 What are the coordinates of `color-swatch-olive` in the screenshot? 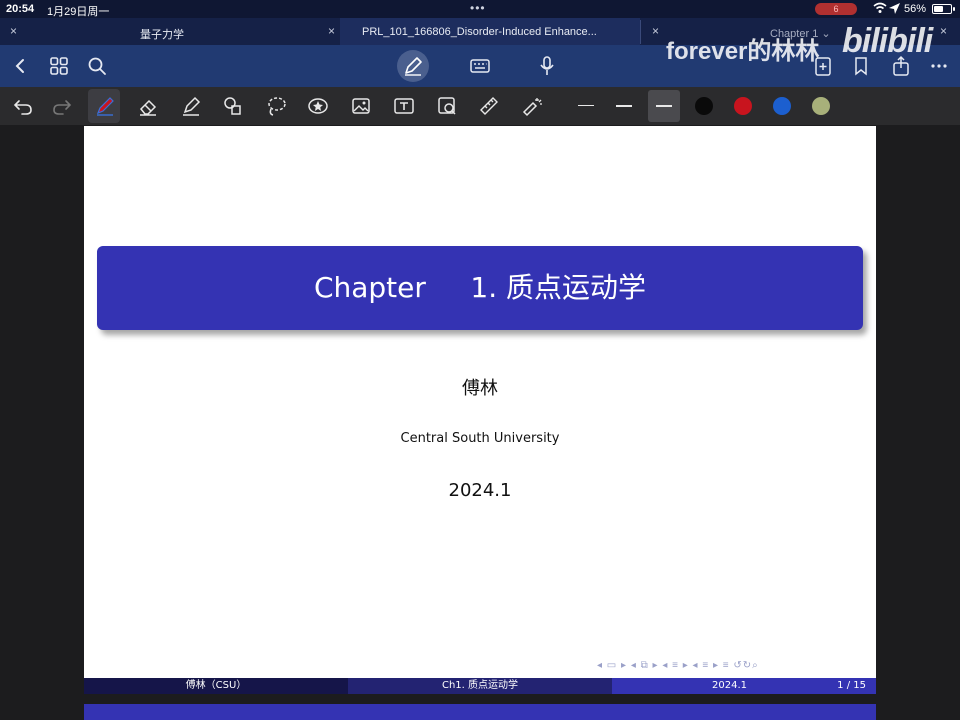 It's located at (821, 106).